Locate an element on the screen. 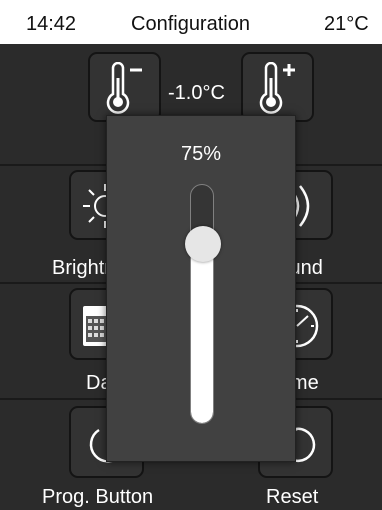  screen-title: Configuration is located at coordinates (190, 24).